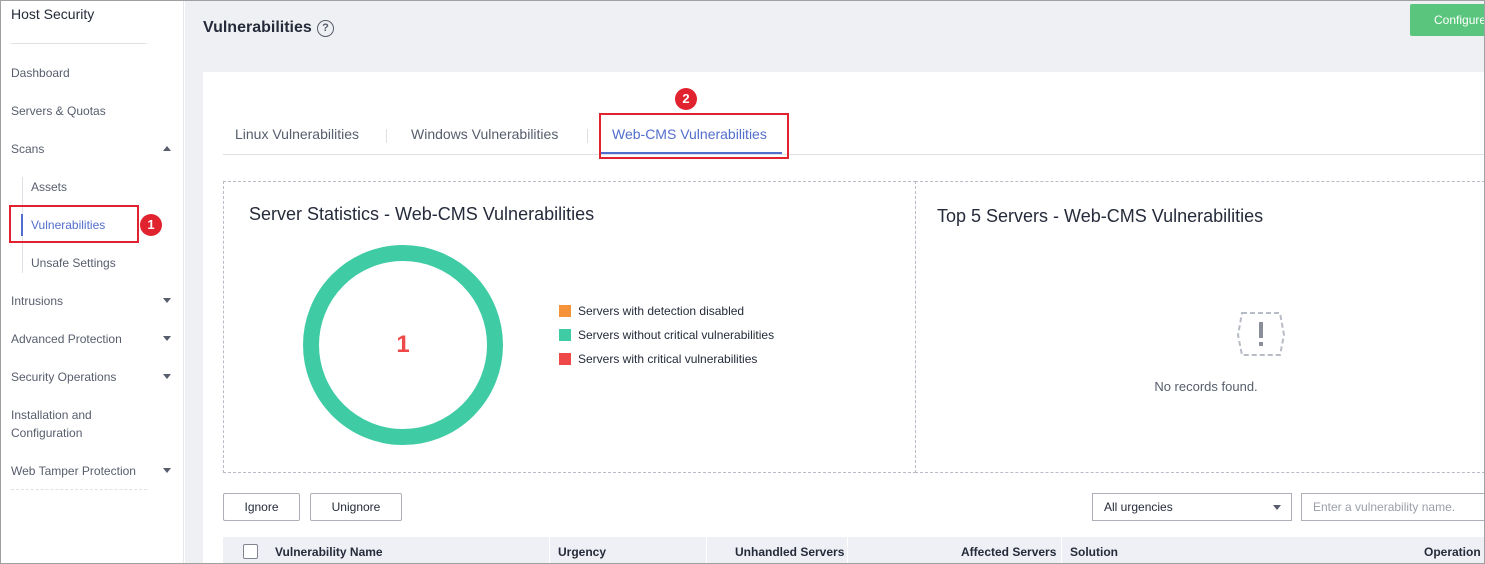 This screenshot has height=564, width=1485. What do you see at coordinates (1452, 552) in the screenshot?
I see `column-operation: Operation` at bounding box center [1452, 552].